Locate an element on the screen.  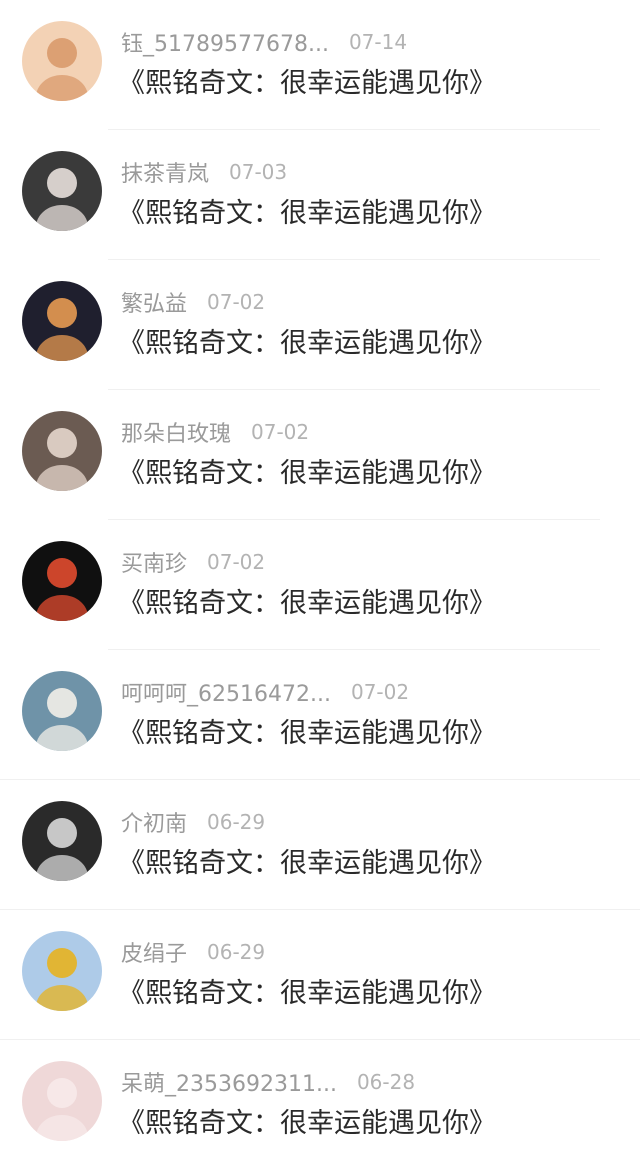
cartoon-boy-avatar is located at coordinates (62, 61).